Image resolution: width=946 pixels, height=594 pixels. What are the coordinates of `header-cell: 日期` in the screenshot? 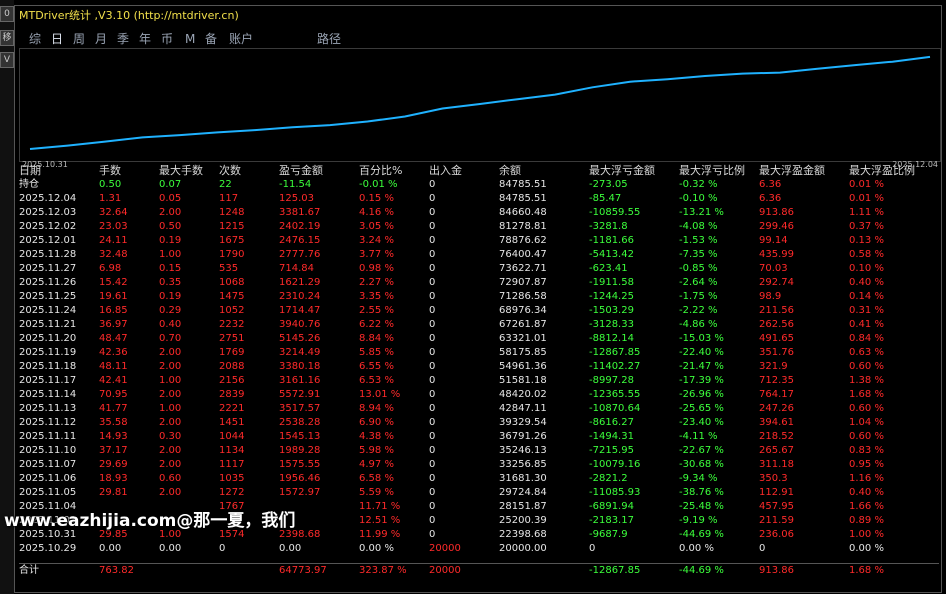 It's located at (30, 171).